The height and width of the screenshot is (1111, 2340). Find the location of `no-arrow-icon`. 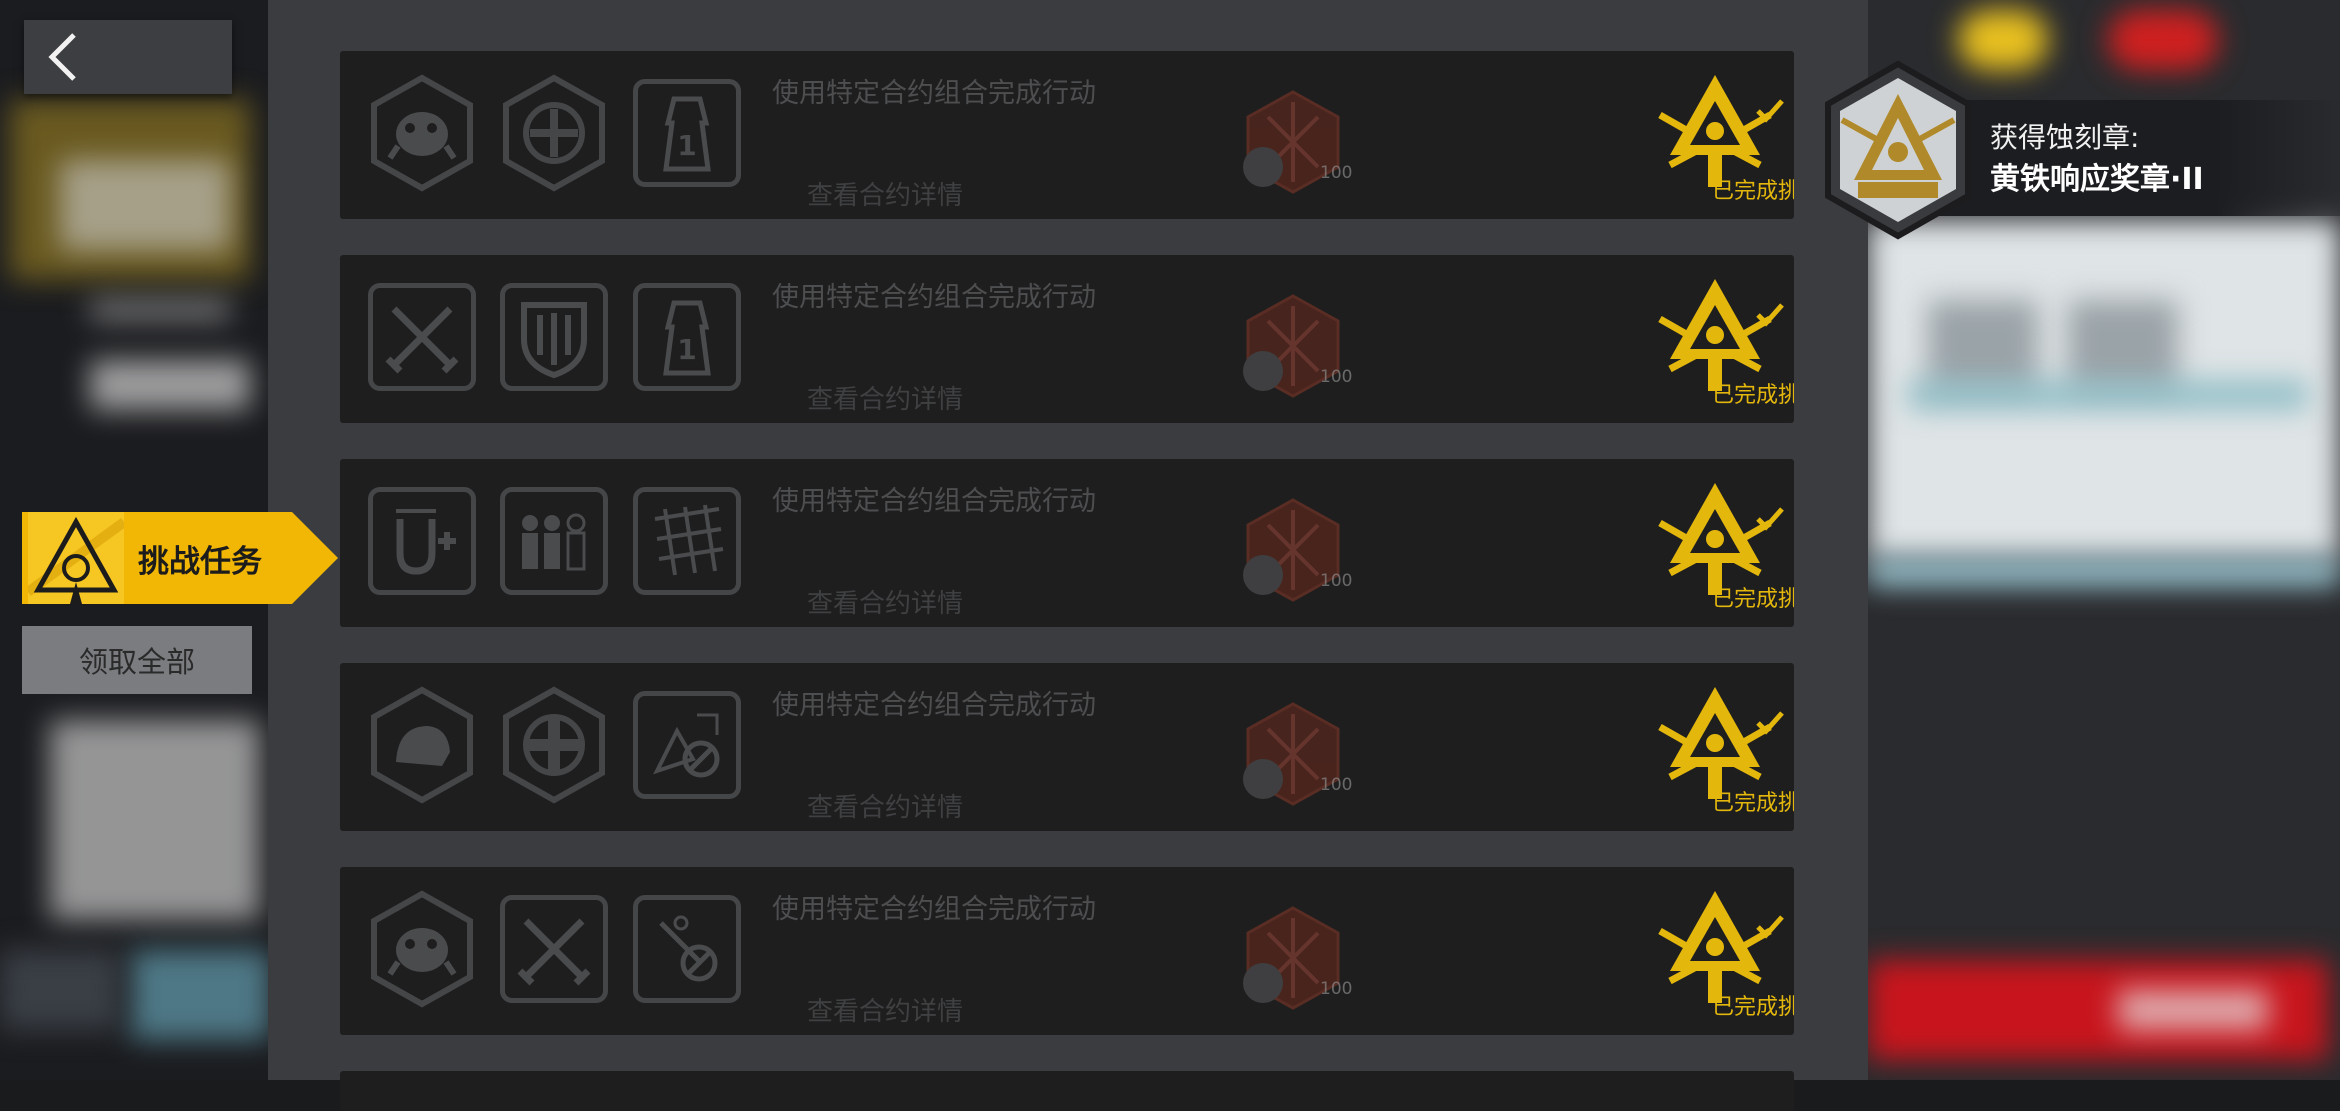

no-arrow-icon is located at coordinates (688, 948).